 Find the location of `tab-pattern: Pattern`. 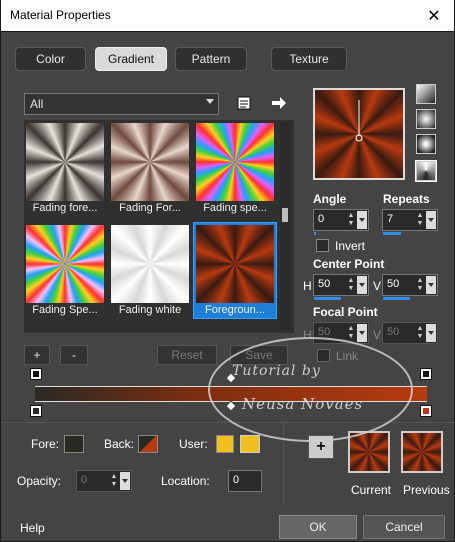

tab-pattern: Pattern is located at coordinates (211, 59).